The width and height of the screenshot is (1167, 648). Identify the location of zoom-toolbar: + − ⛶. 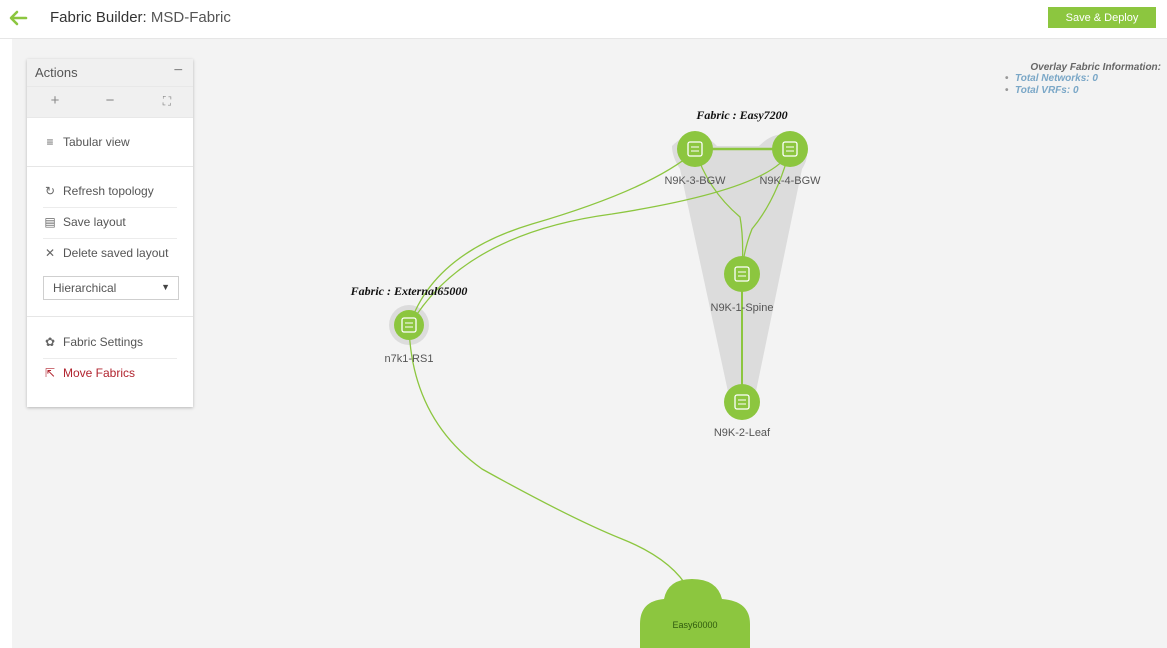
(110, 102).